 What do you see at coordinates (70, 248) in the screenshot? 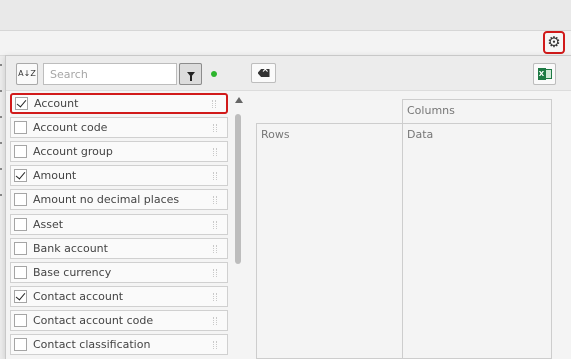
I see `field-label: Bank account` at bounding box center [70, 248].